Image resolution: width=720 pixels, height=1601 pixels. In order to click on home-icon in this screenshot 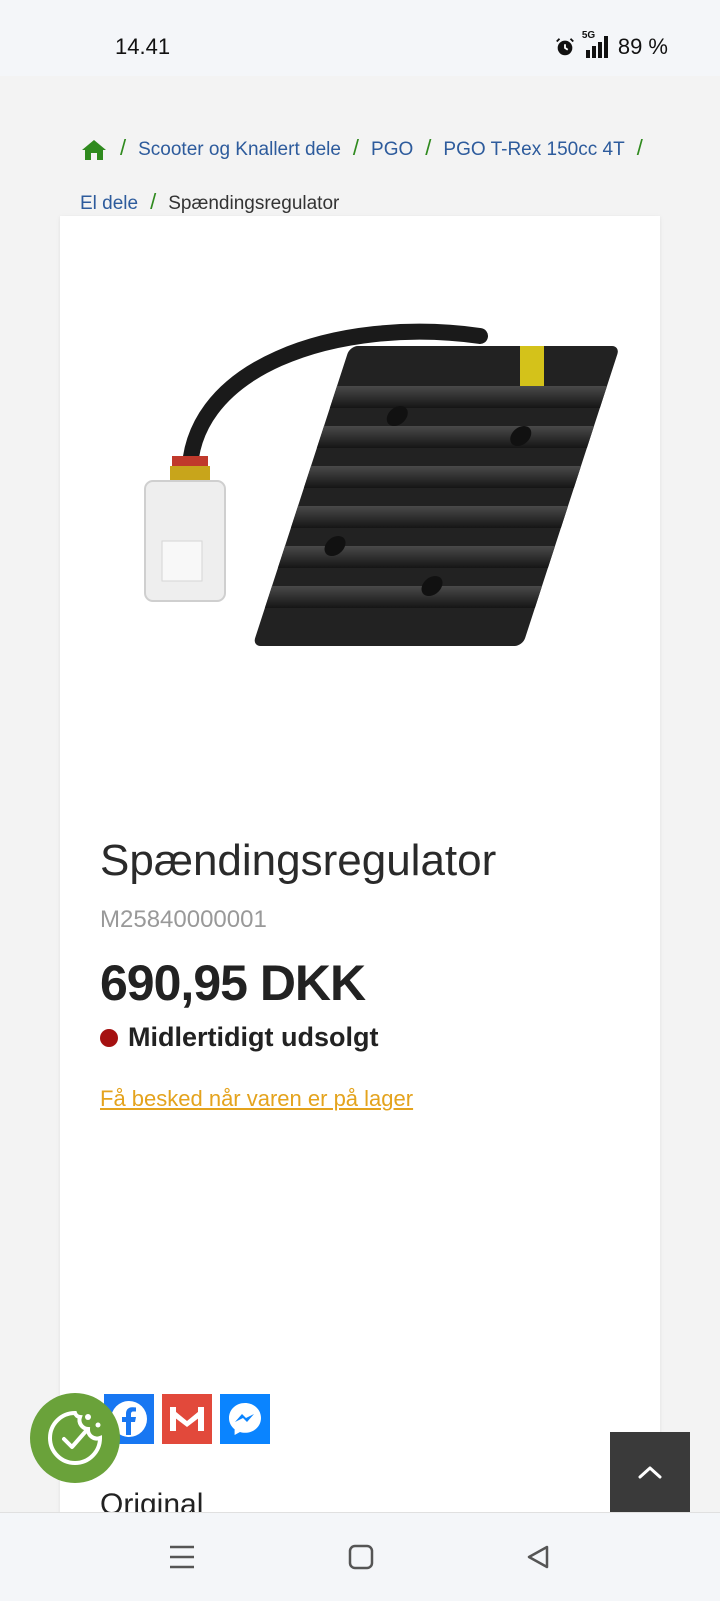, I will do `click(94, 150)`.